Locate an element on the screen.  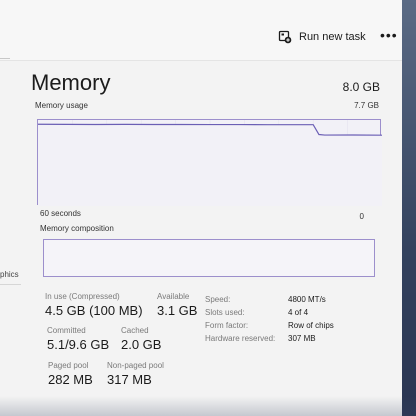
divider is located at coordinates (5, 58).